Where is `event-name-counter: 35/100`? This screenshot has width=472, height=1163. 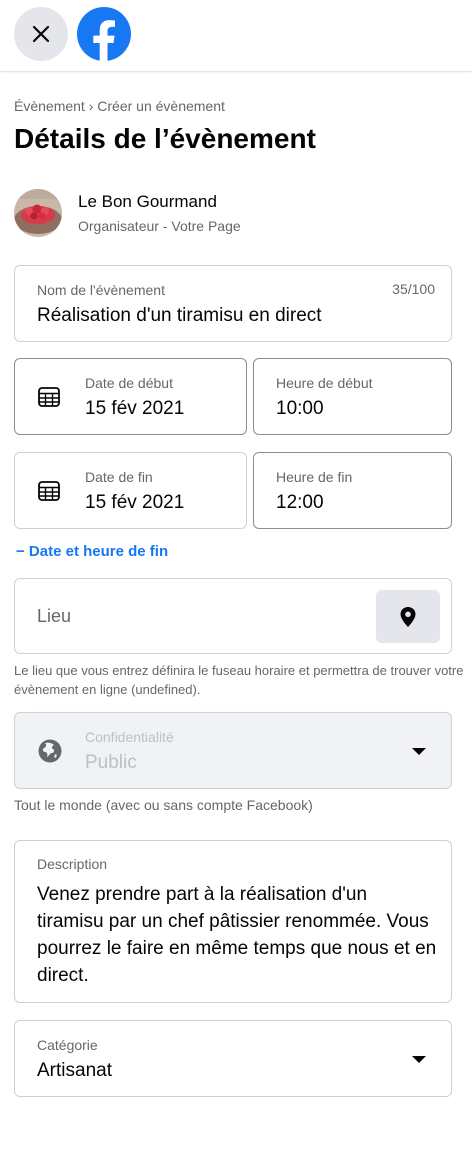 event-name-counter: 35/100 is located at coordinates (413, 289).